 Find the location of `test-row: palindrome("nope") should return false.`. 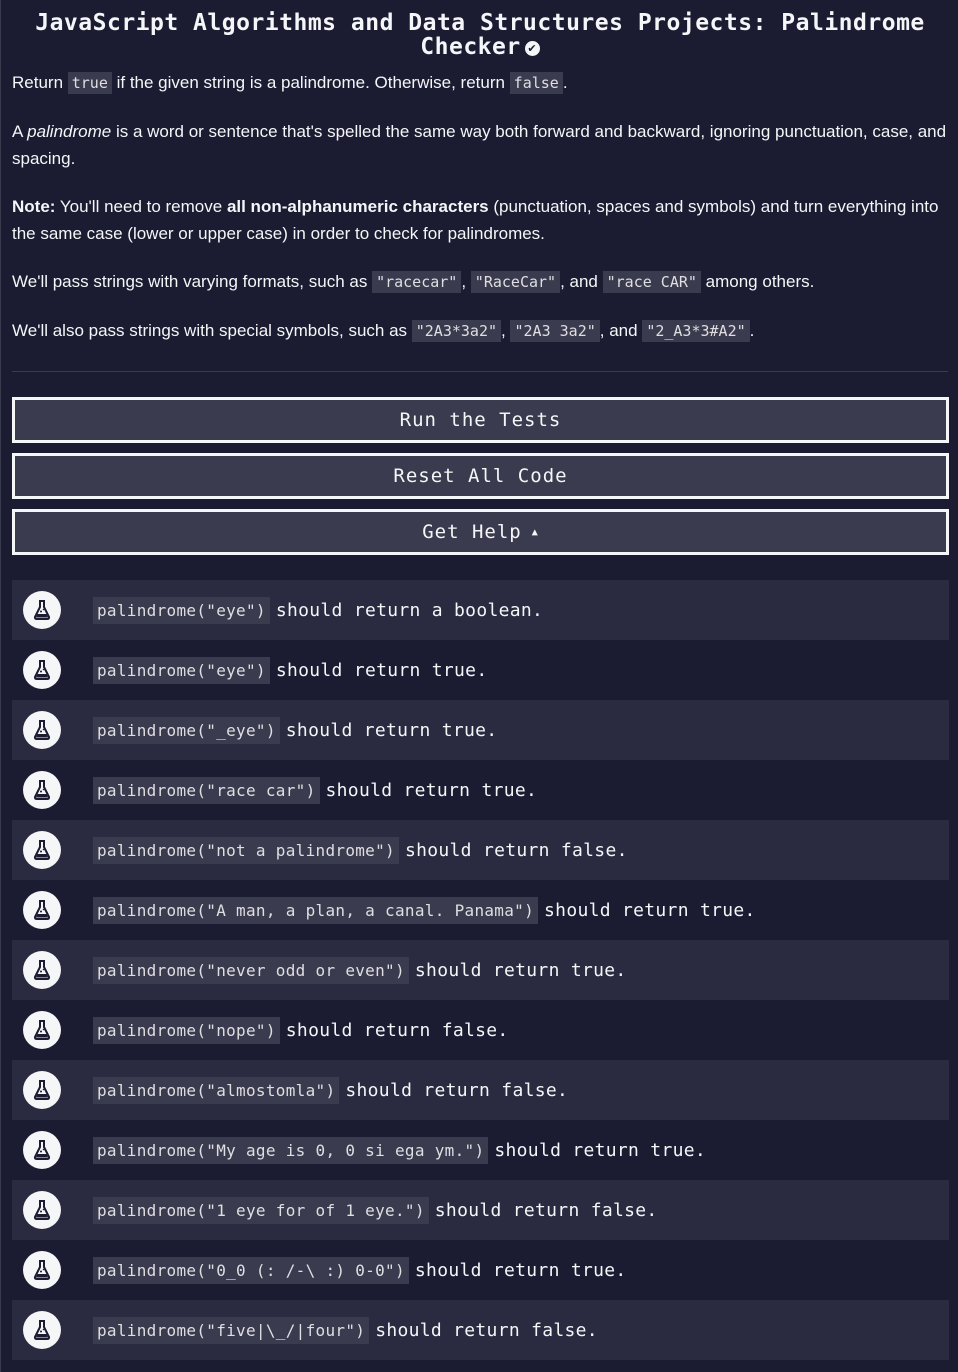

test-row: palindrome("nope") should return false. is located at coordinates (480, 1030).